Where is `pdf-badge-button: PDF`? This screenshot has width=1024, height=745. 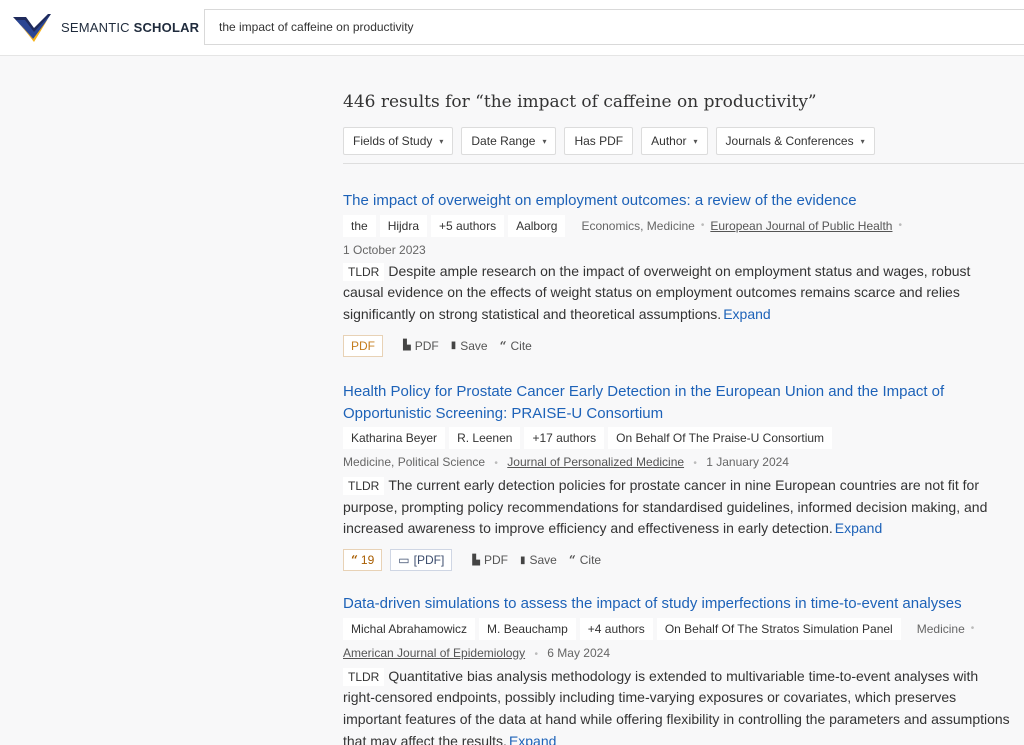
pdf-badge-button: PDF is located at coordinates (363, 345).